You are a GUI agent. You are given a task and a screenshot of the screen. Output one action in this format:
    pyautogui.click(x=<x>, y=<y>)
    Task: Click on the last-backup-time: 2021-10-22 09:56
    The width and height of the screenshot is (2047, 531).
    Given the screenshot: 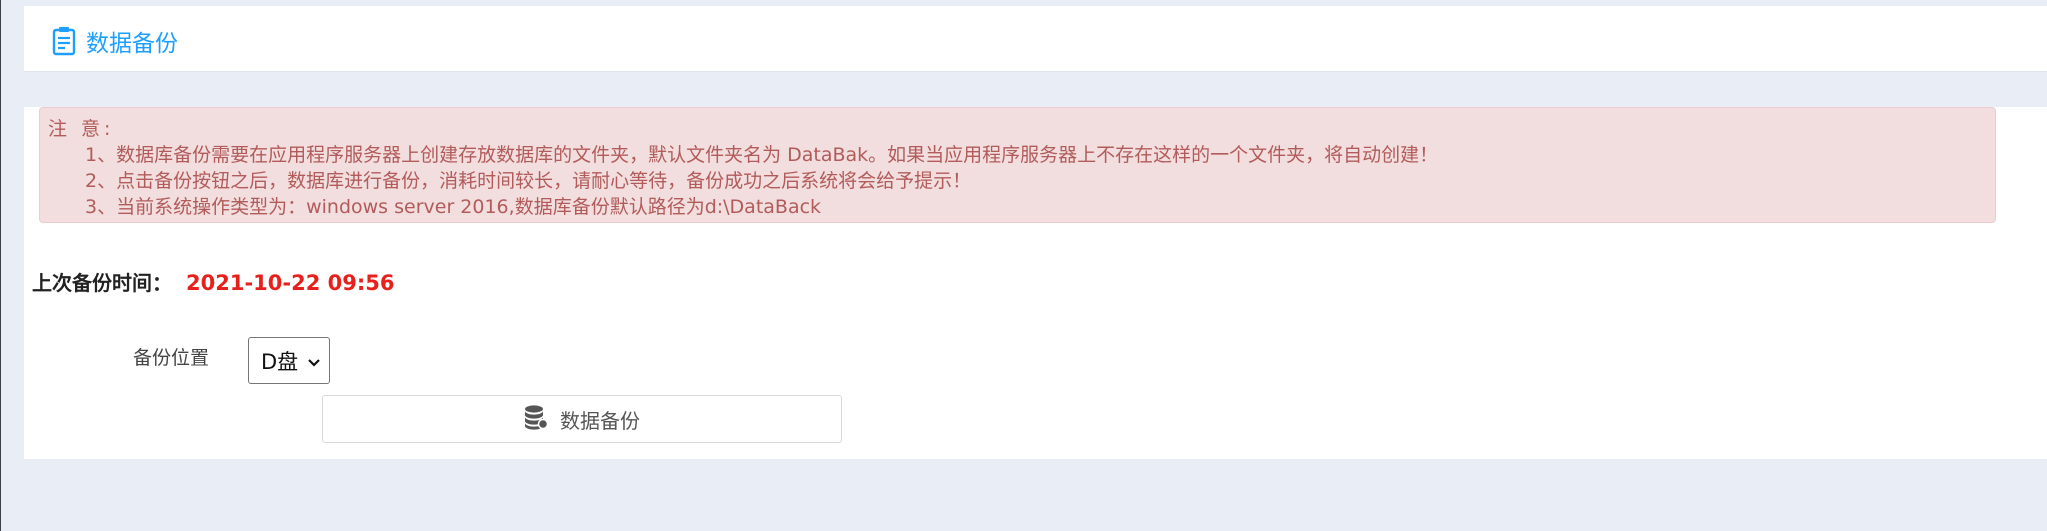 What is the action you would take?
    pyautogui.click(x=290, y=283)
    